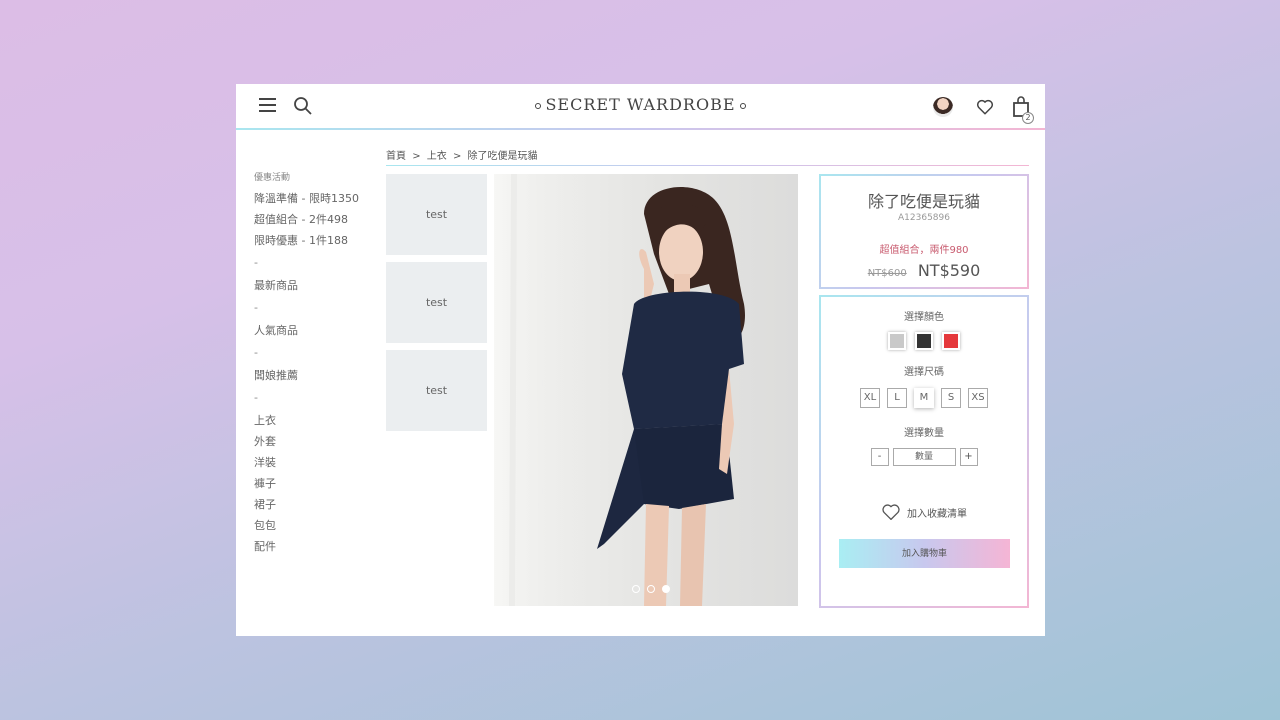 The image size is (1280, 720). I want to click on header-divider, so click(640, 129).